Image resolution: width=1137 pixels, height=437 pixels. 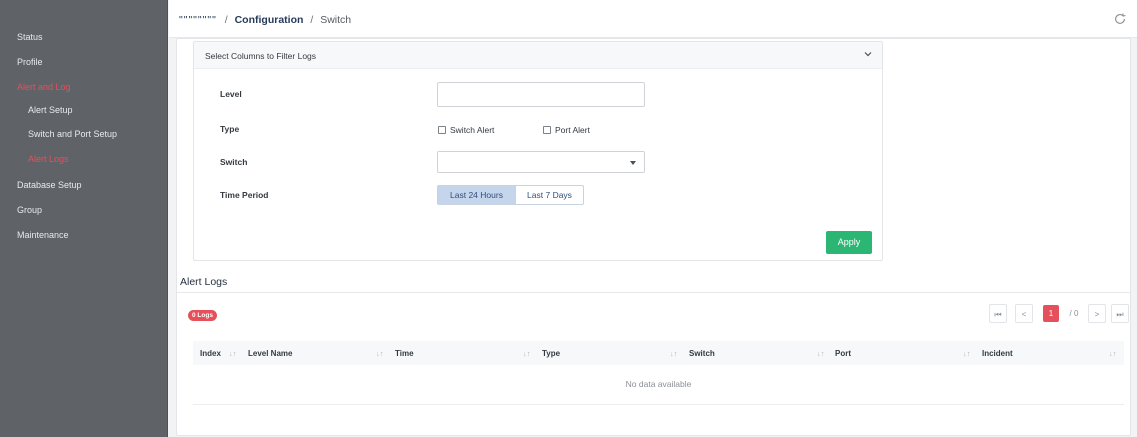 What do you see at coordinates (1097, 313) in the screenshot?
I see `pager-next-button: >` at bounding box center [1097, 313].